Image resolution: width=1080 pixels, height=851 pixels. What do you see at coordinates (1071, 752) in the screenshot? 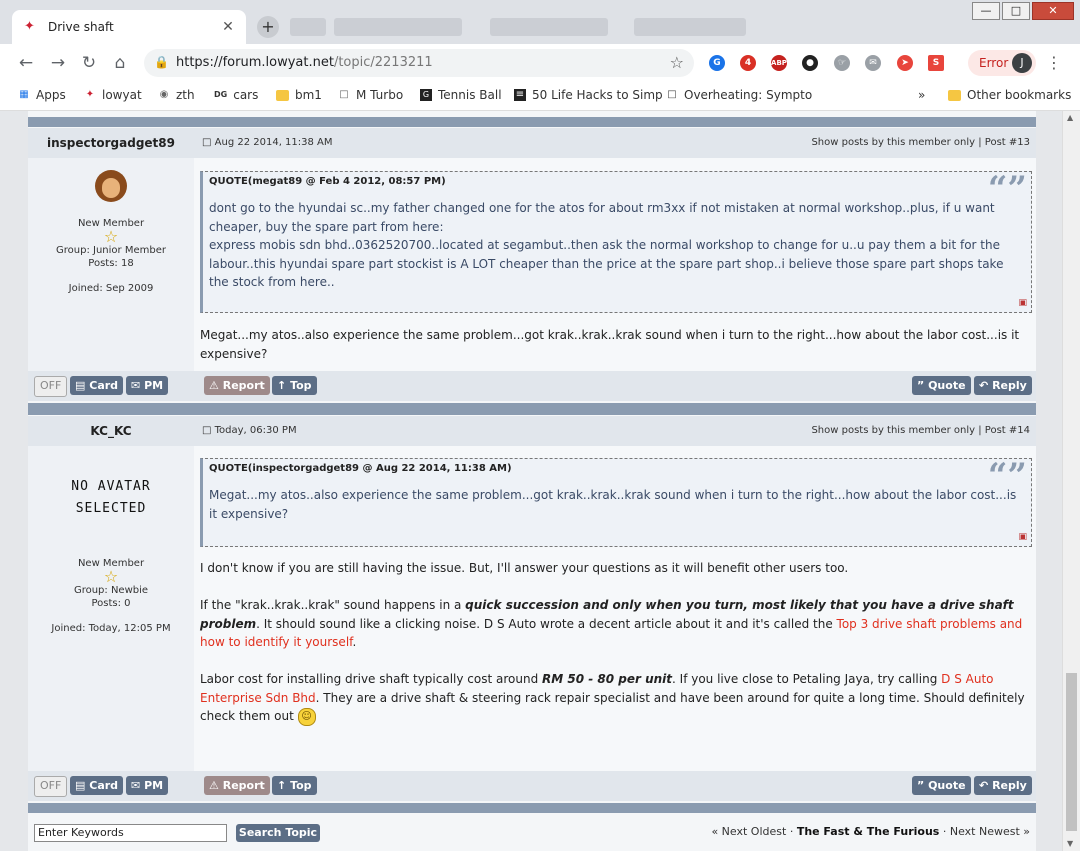
I see `scrollbar-thumb` at bounding box center [1071, 752].